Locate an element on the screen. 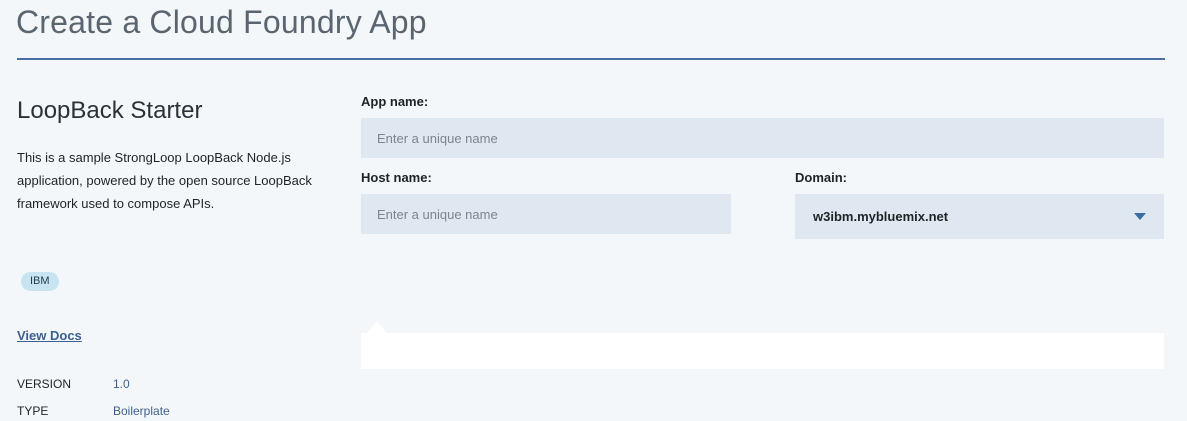  starter-title: LoopBack Starter is located at coordinates (110, 110).